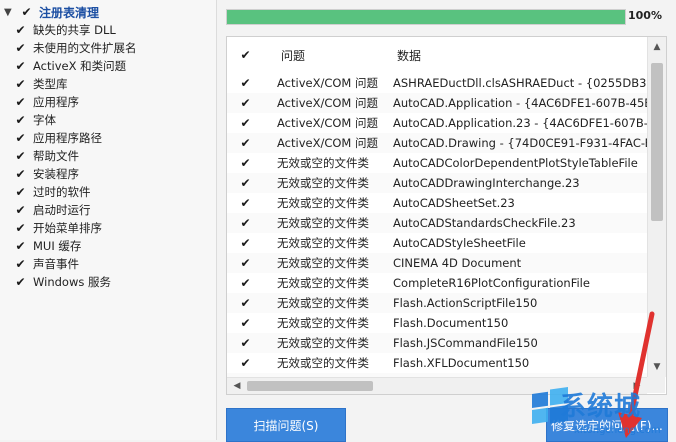  I want to click on triangle-down-icon: ▼, so click(12, 12).